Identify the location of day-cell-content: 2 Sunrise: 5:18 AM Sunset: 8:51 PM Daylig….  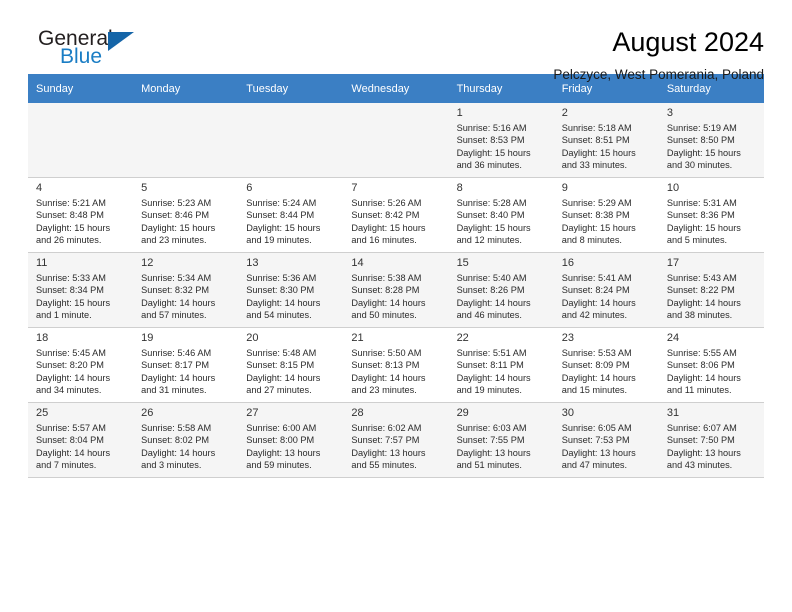
(606, 140).